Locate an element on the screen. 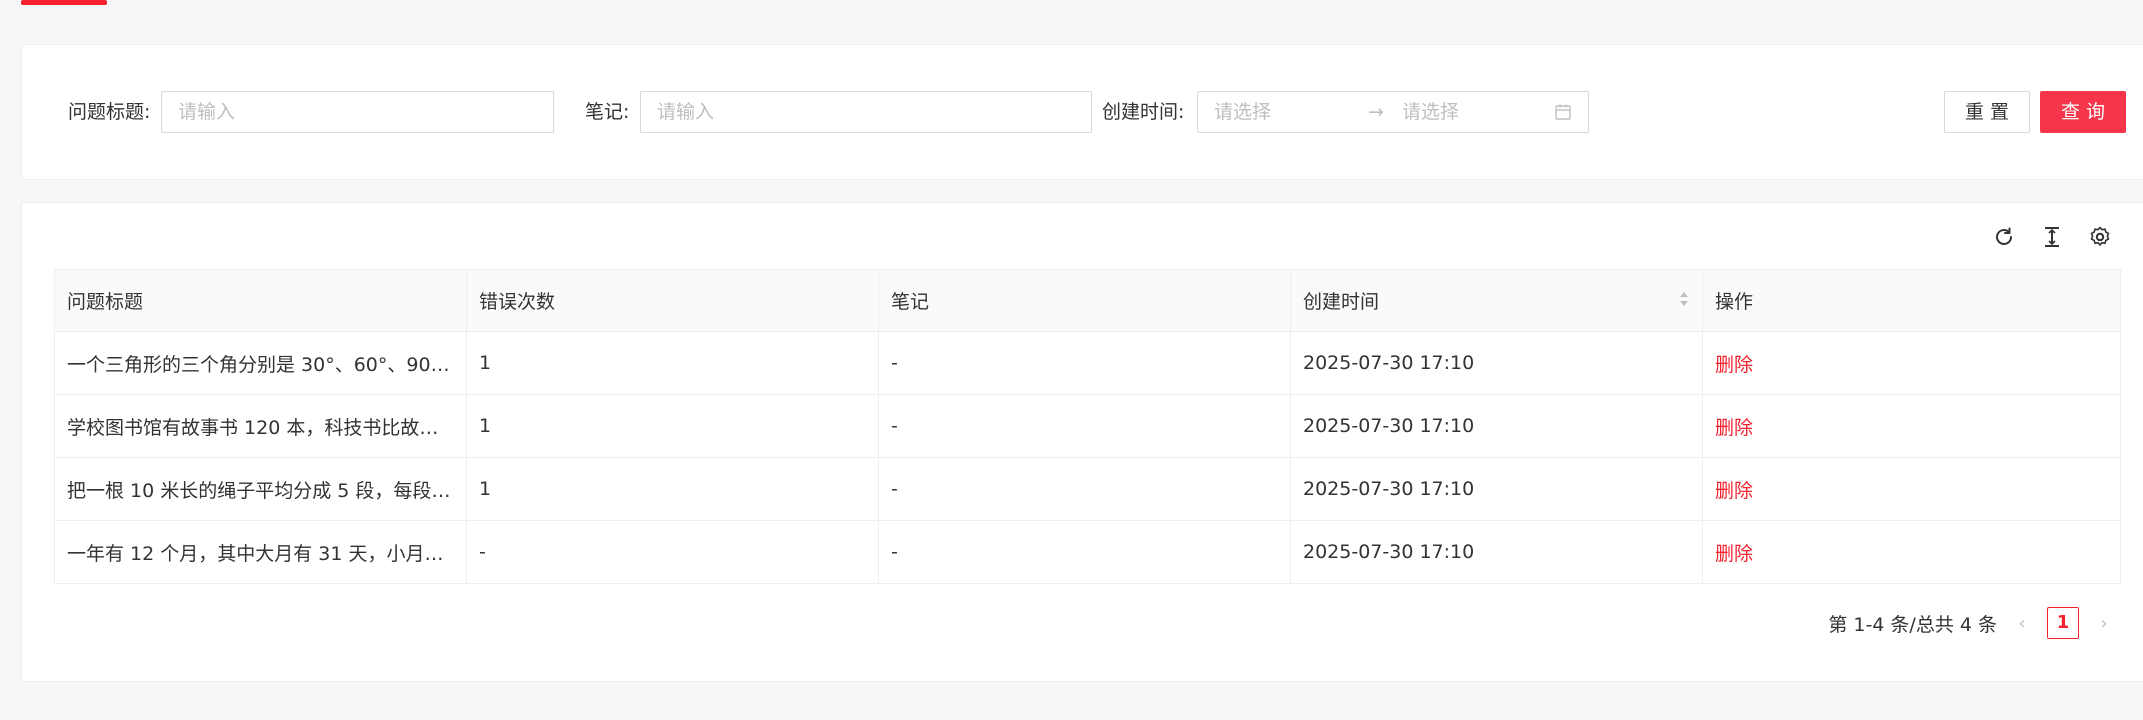 The width and height of the screenshot is (2143, 720). query-button: 查 询 is located at coordinates (2083, 112).